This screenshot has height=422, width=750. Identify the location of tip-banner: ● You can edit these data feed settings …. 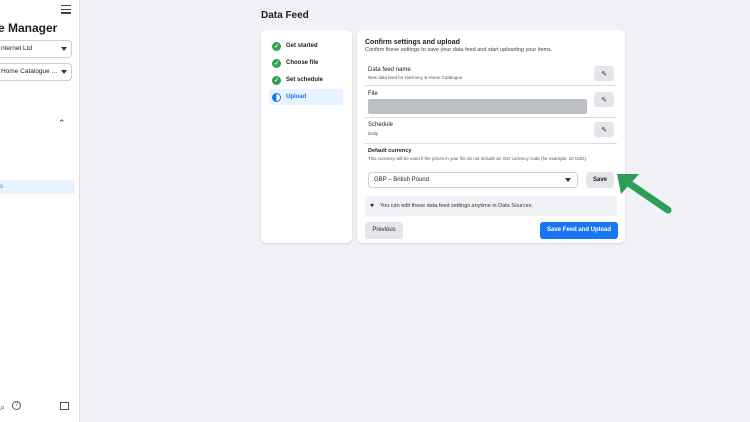
(491, 206).